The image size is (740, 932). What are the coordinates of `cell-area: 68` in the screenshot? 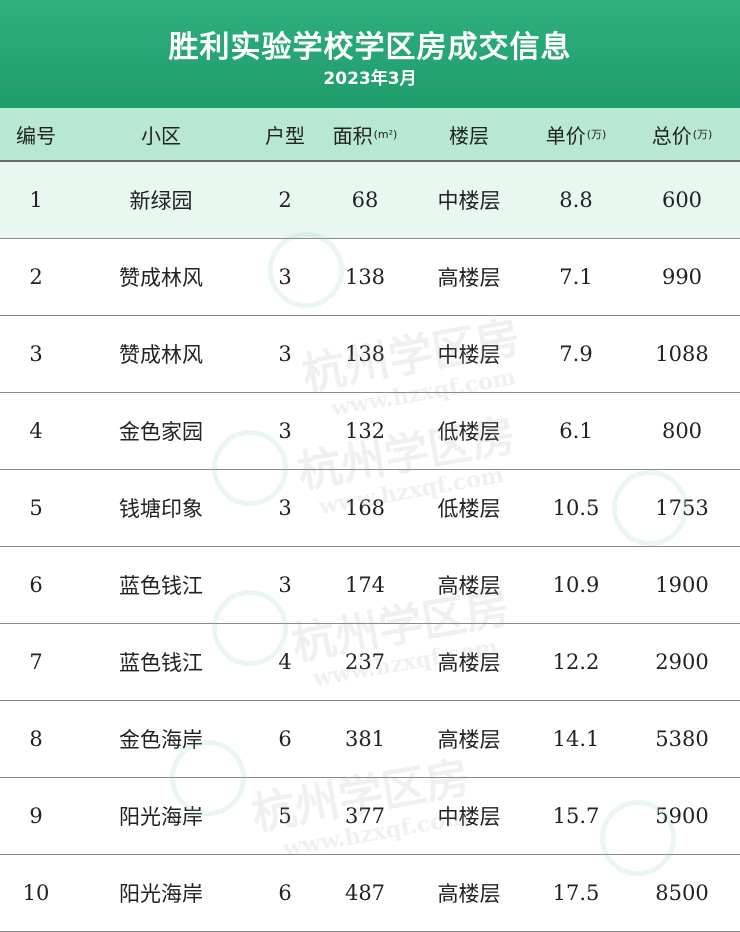 It's located at (365, 200).